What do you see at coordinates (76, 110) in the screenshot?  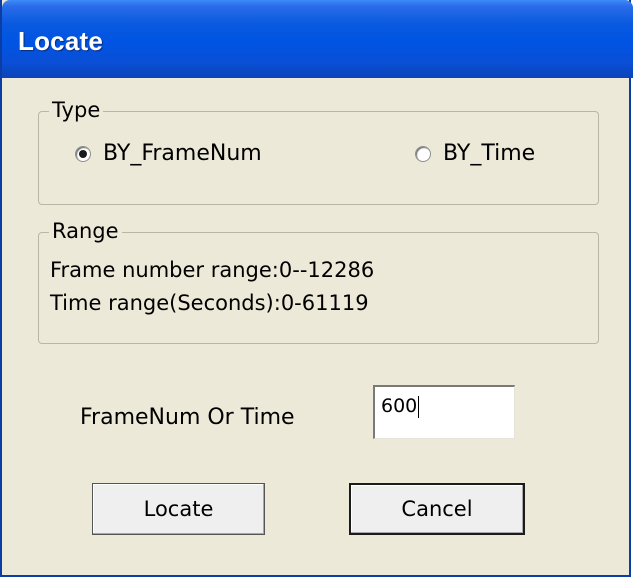 I see `type-group-legend: Type` at bounding box center [76, 110].